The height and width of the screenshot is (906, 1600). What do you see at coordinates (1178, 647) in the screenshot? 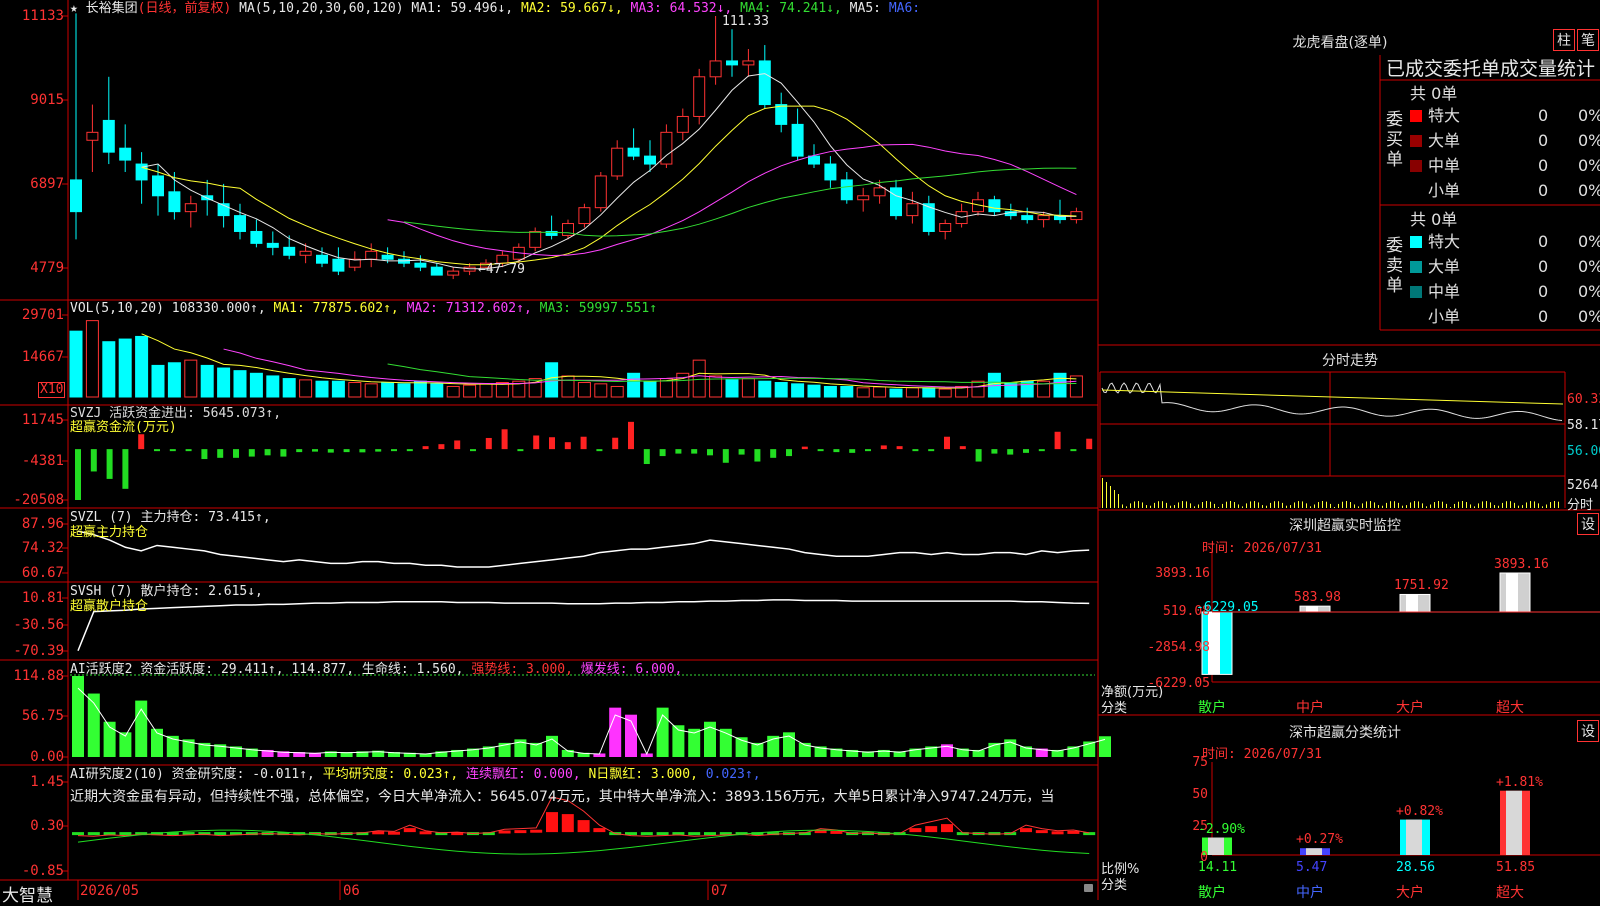
I see `sz-monitor-y-3: -2854.98` at bounding box center [1178, 647].